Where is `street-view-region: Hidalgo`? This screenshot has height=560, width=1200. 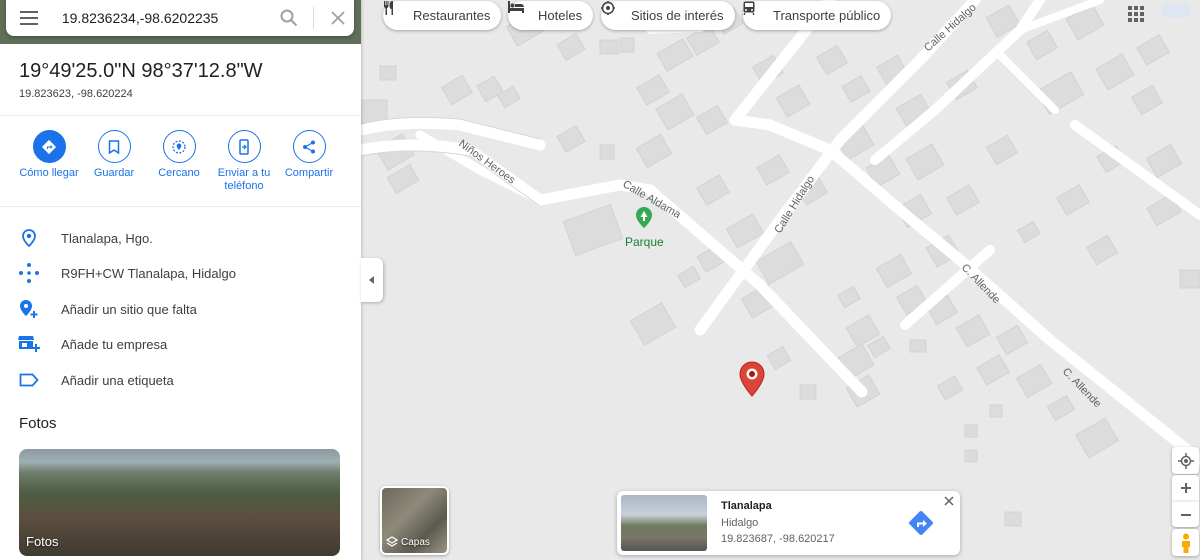 street-view-region: Hidalgo is located at coordinates (740, 523).